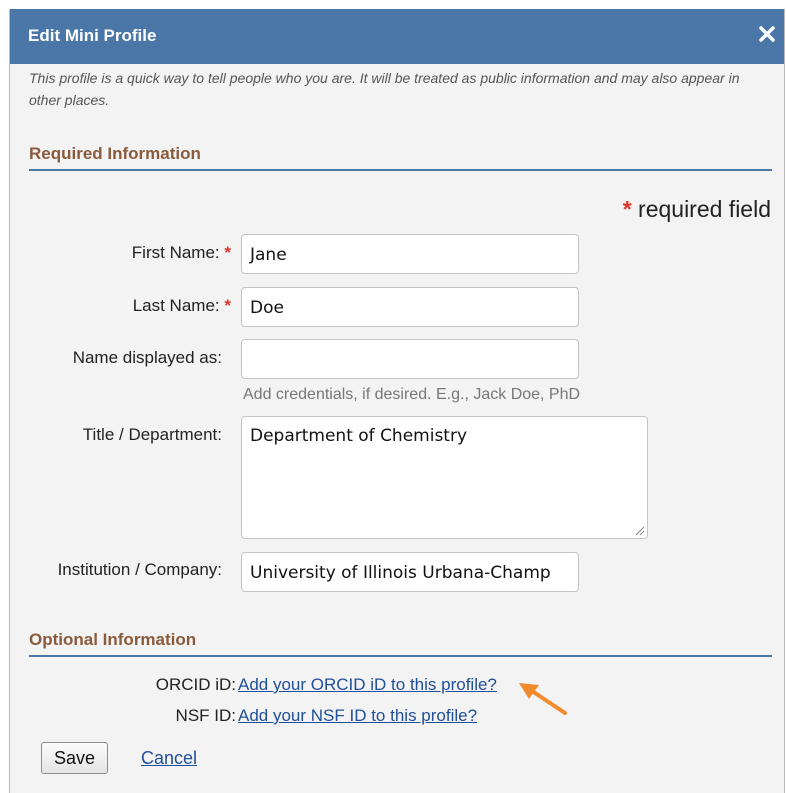 This screenshot has height=793, width=786. Describe the element at coordinates (139, 569) in the screenshot. I see `institution-label: Institution / Company:` at that location.